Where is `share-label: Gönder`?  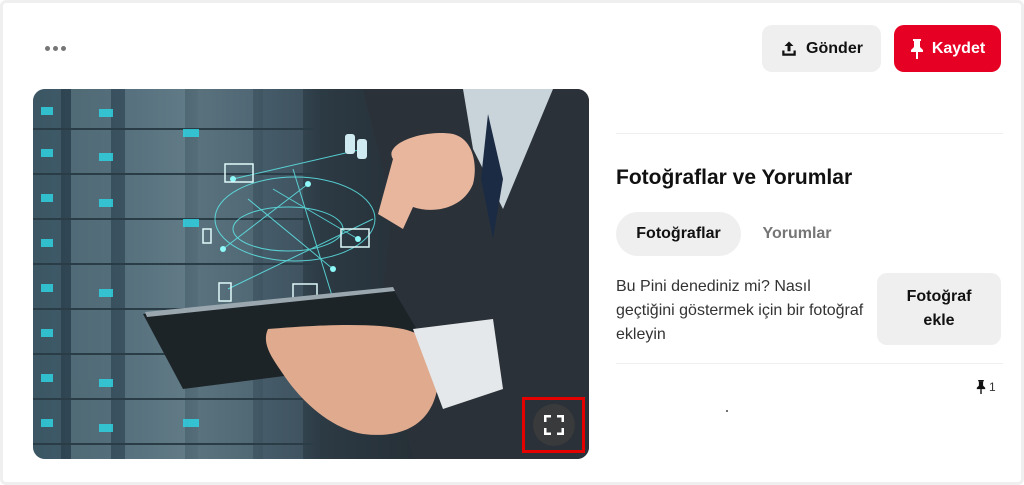
share-label: Gönder is located at coordinates (834, 48).